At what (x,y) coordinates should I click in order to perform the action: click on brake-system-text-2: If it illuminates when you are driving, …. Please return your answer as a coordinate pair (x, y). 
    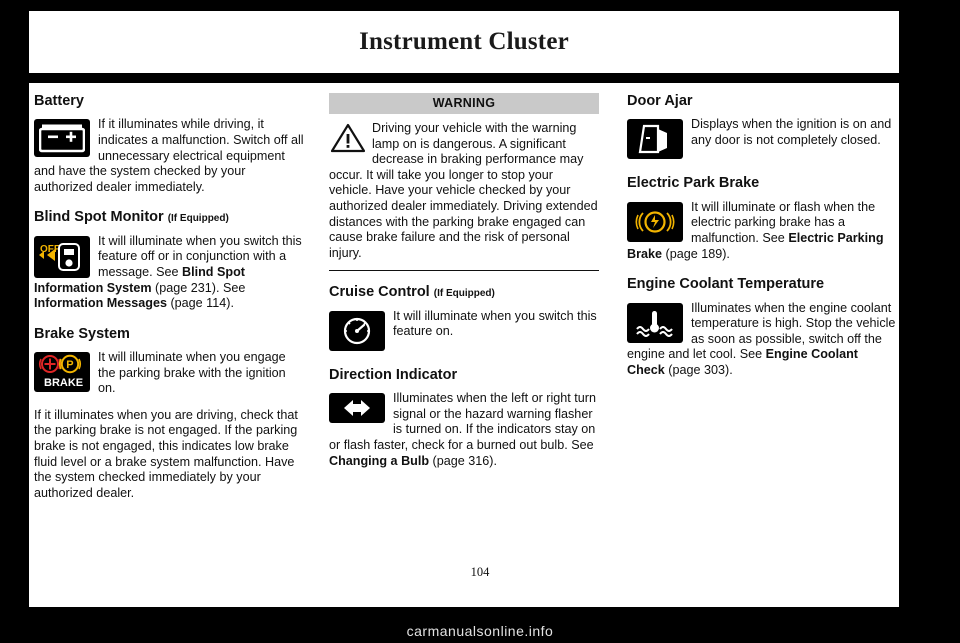
    Looking at the image, I should click on (166, 453).